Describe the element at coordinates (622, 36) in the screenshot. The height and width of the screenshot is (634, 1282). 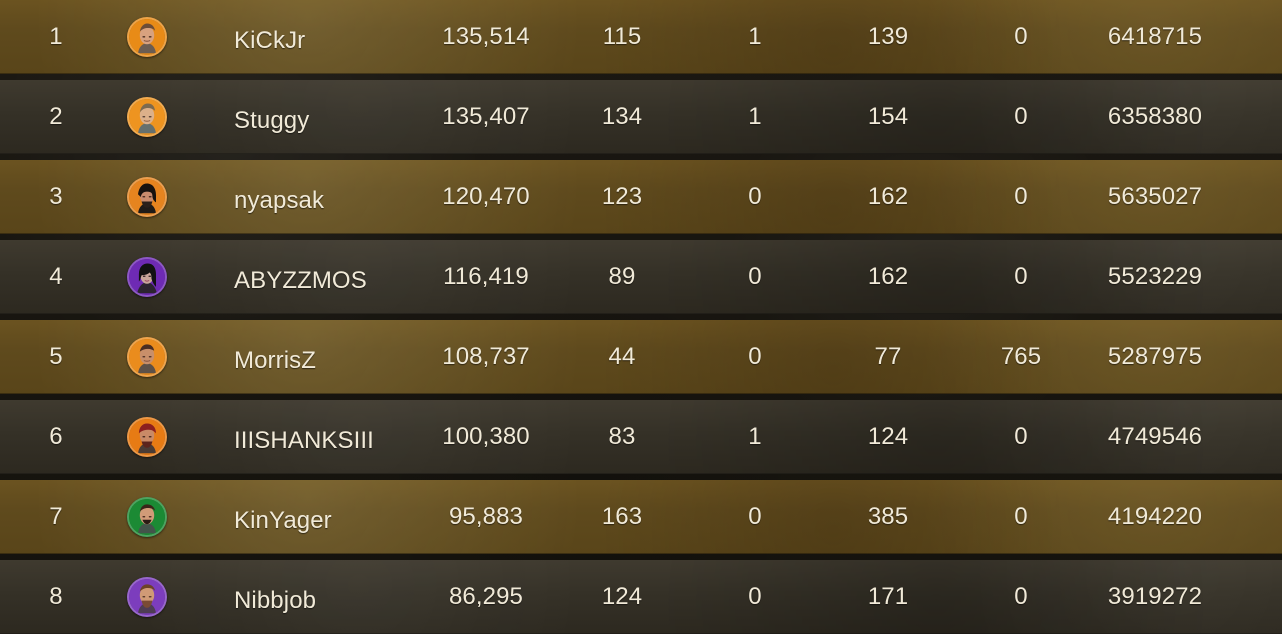
I see `kills-cell: 115` at that location.